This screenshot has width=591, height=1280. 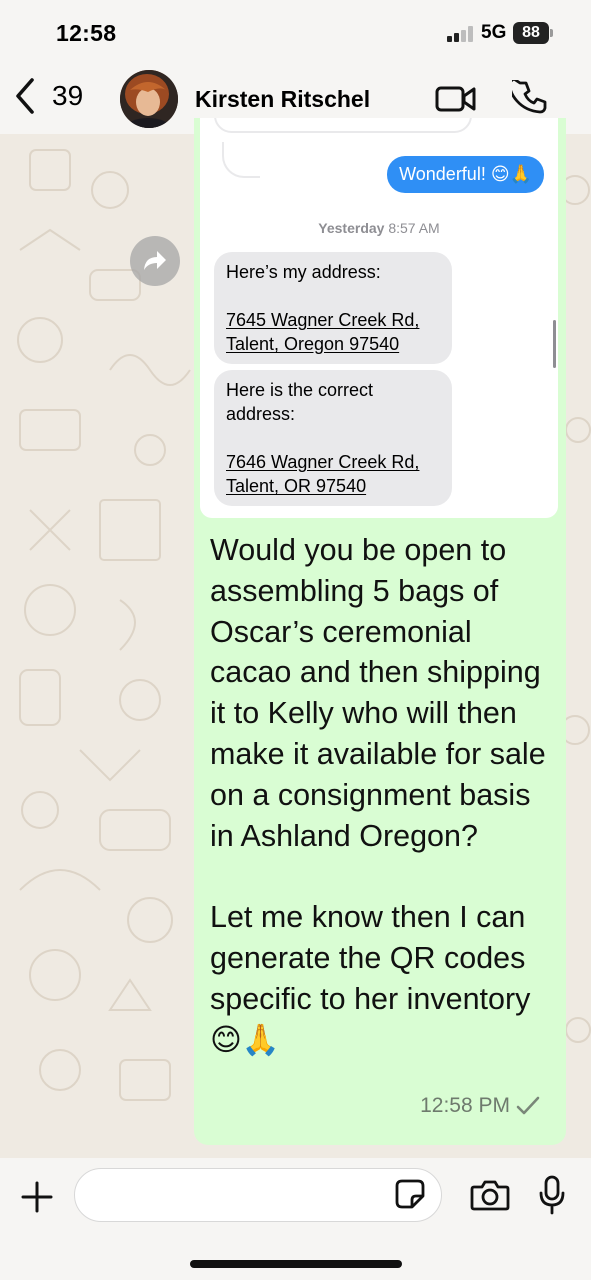 I want to click on message-input, so click(x=258, y=1195).